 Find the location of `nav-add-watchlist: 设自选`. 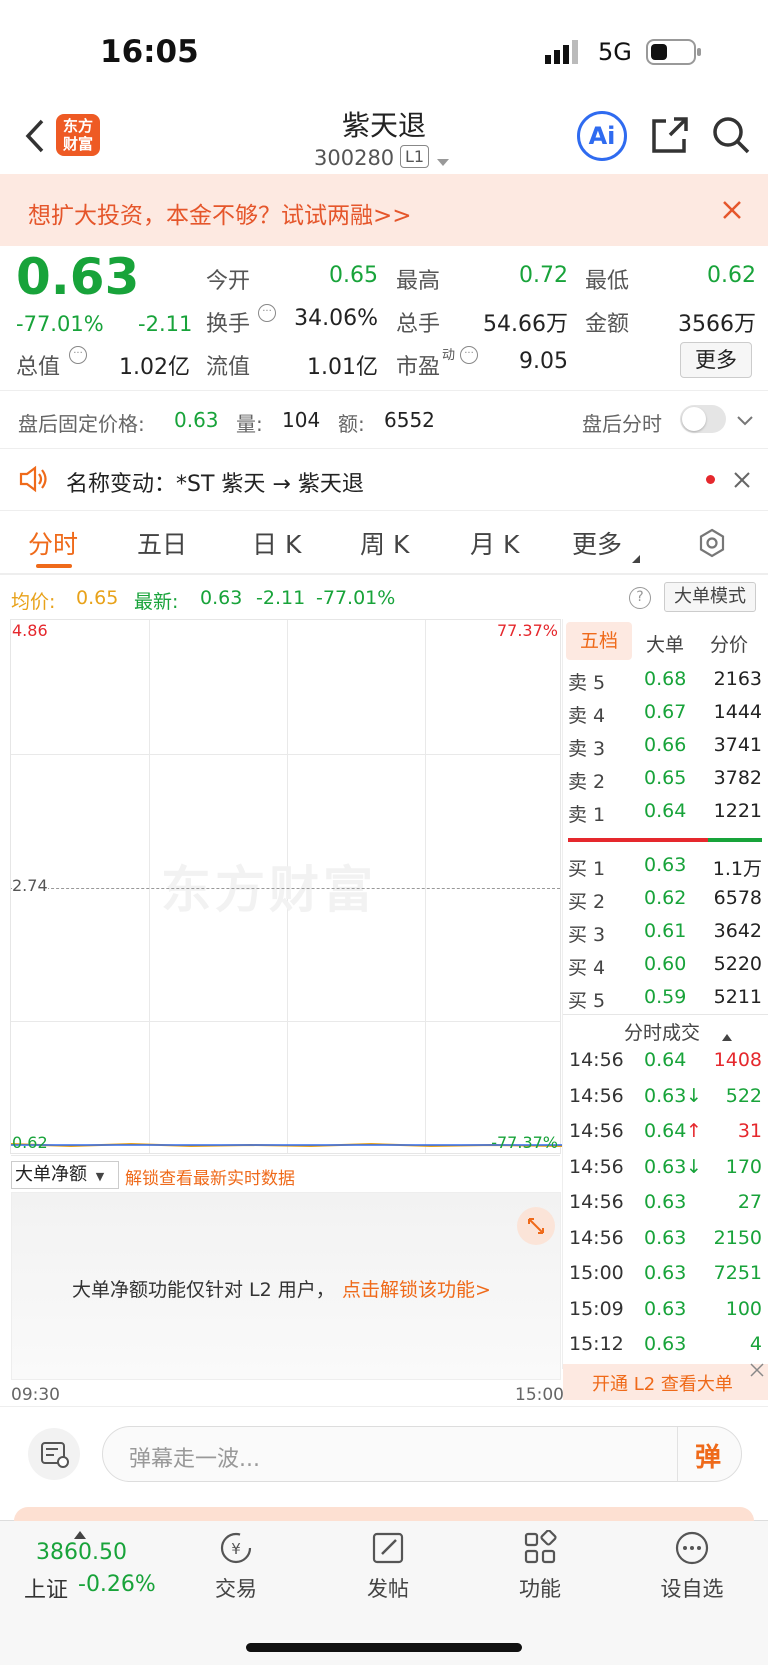

nav-add-watchlist: 设自选 is located at coordinates (692, 1566).